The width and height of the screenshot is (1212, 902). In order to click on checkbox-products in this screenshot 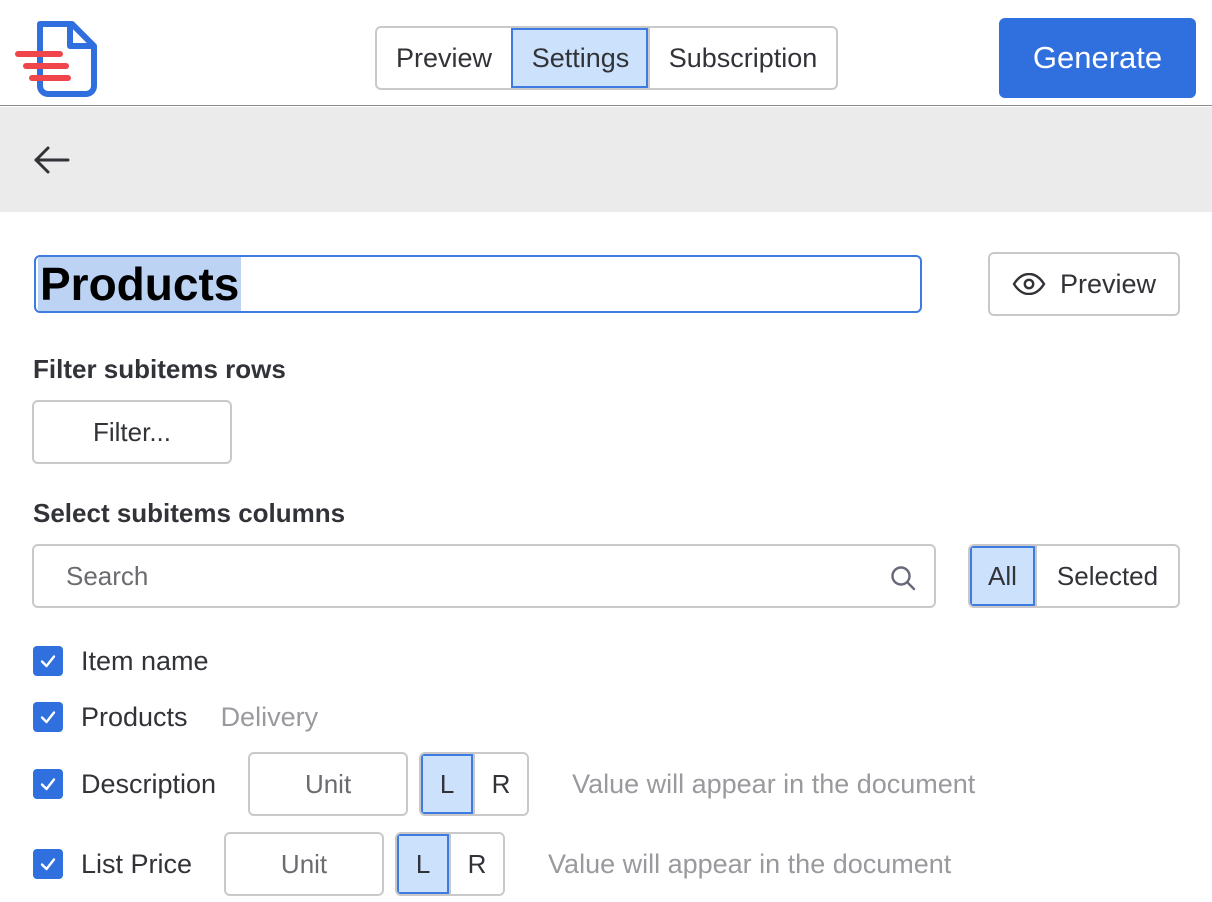, I will do `click(48, 717)`.